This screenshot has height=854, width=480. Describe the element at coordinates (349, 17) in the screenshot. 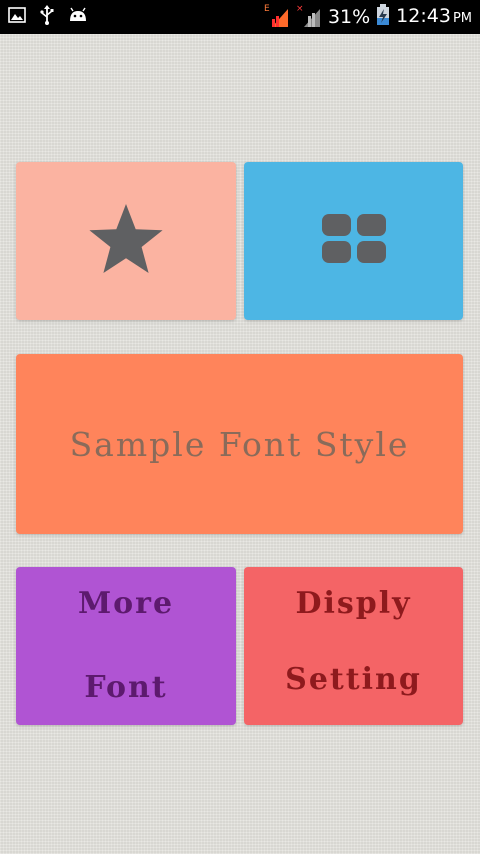

I see `battery-percent: 31%` at that location.